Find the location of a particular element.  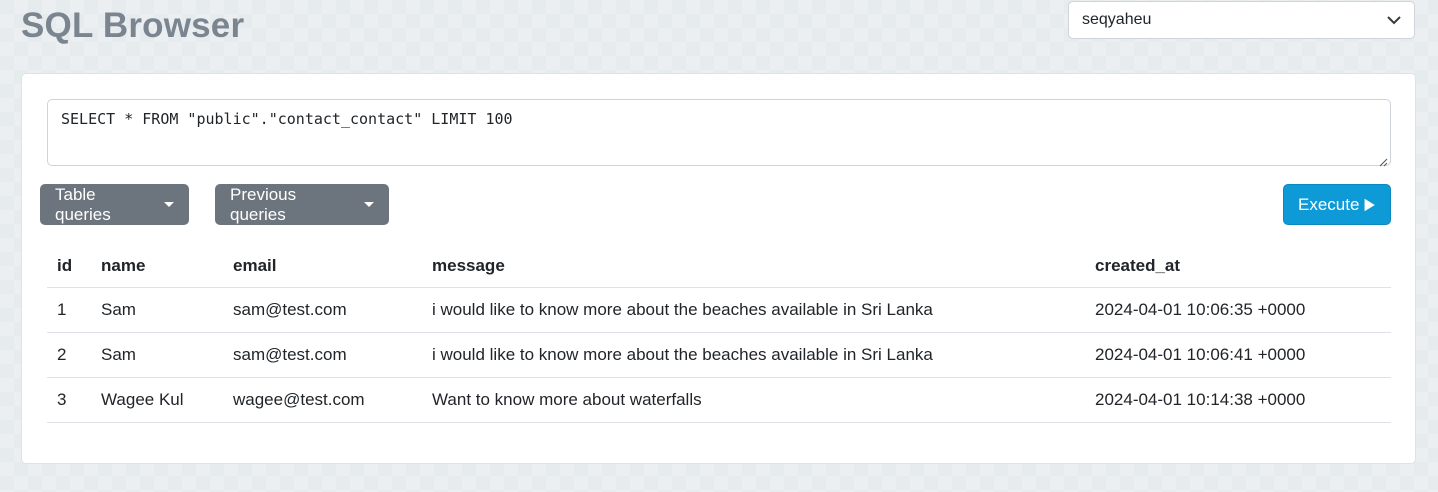

cell-created-at: 2024-04-01 10:14:38 +0000 is located at coordinates (1238, 400).